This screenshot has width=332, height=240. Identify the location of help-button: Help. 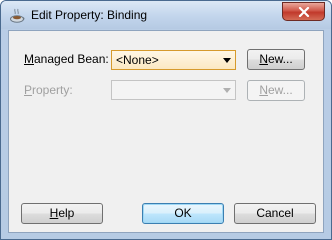
(62, 213).